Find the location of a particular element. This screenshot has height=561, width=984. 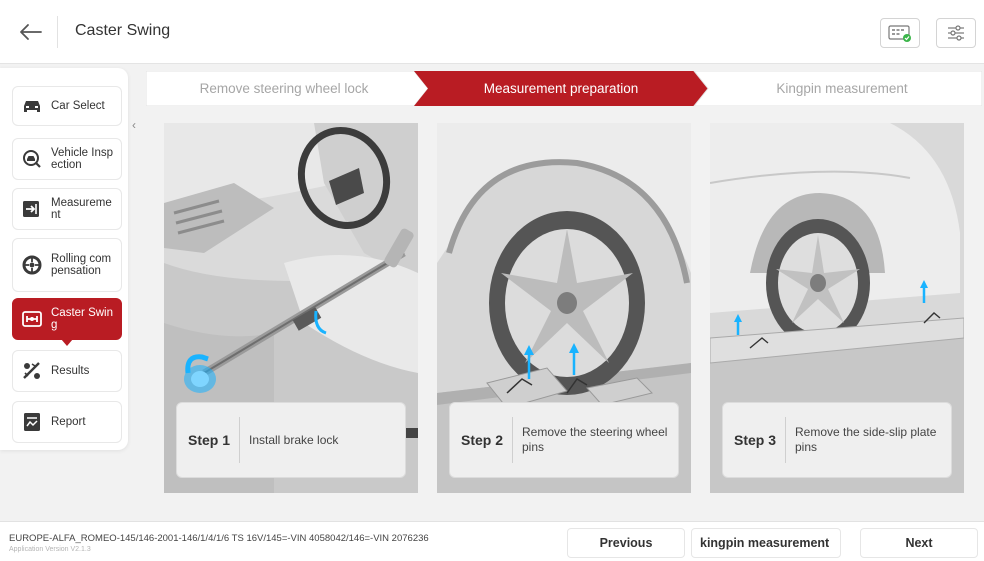

chevron-left-icon: ‹ is located at coordinates (134, 125).